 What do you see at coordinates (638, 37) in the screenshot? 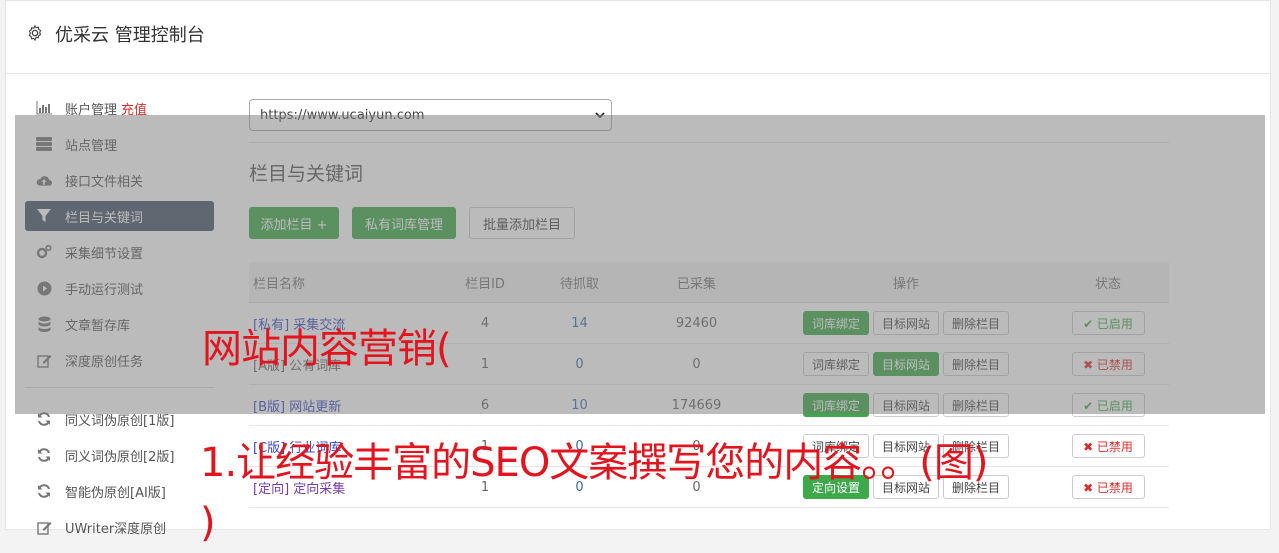
I see `header: 优采云 管理控制台` at bounding box center [638, 37].